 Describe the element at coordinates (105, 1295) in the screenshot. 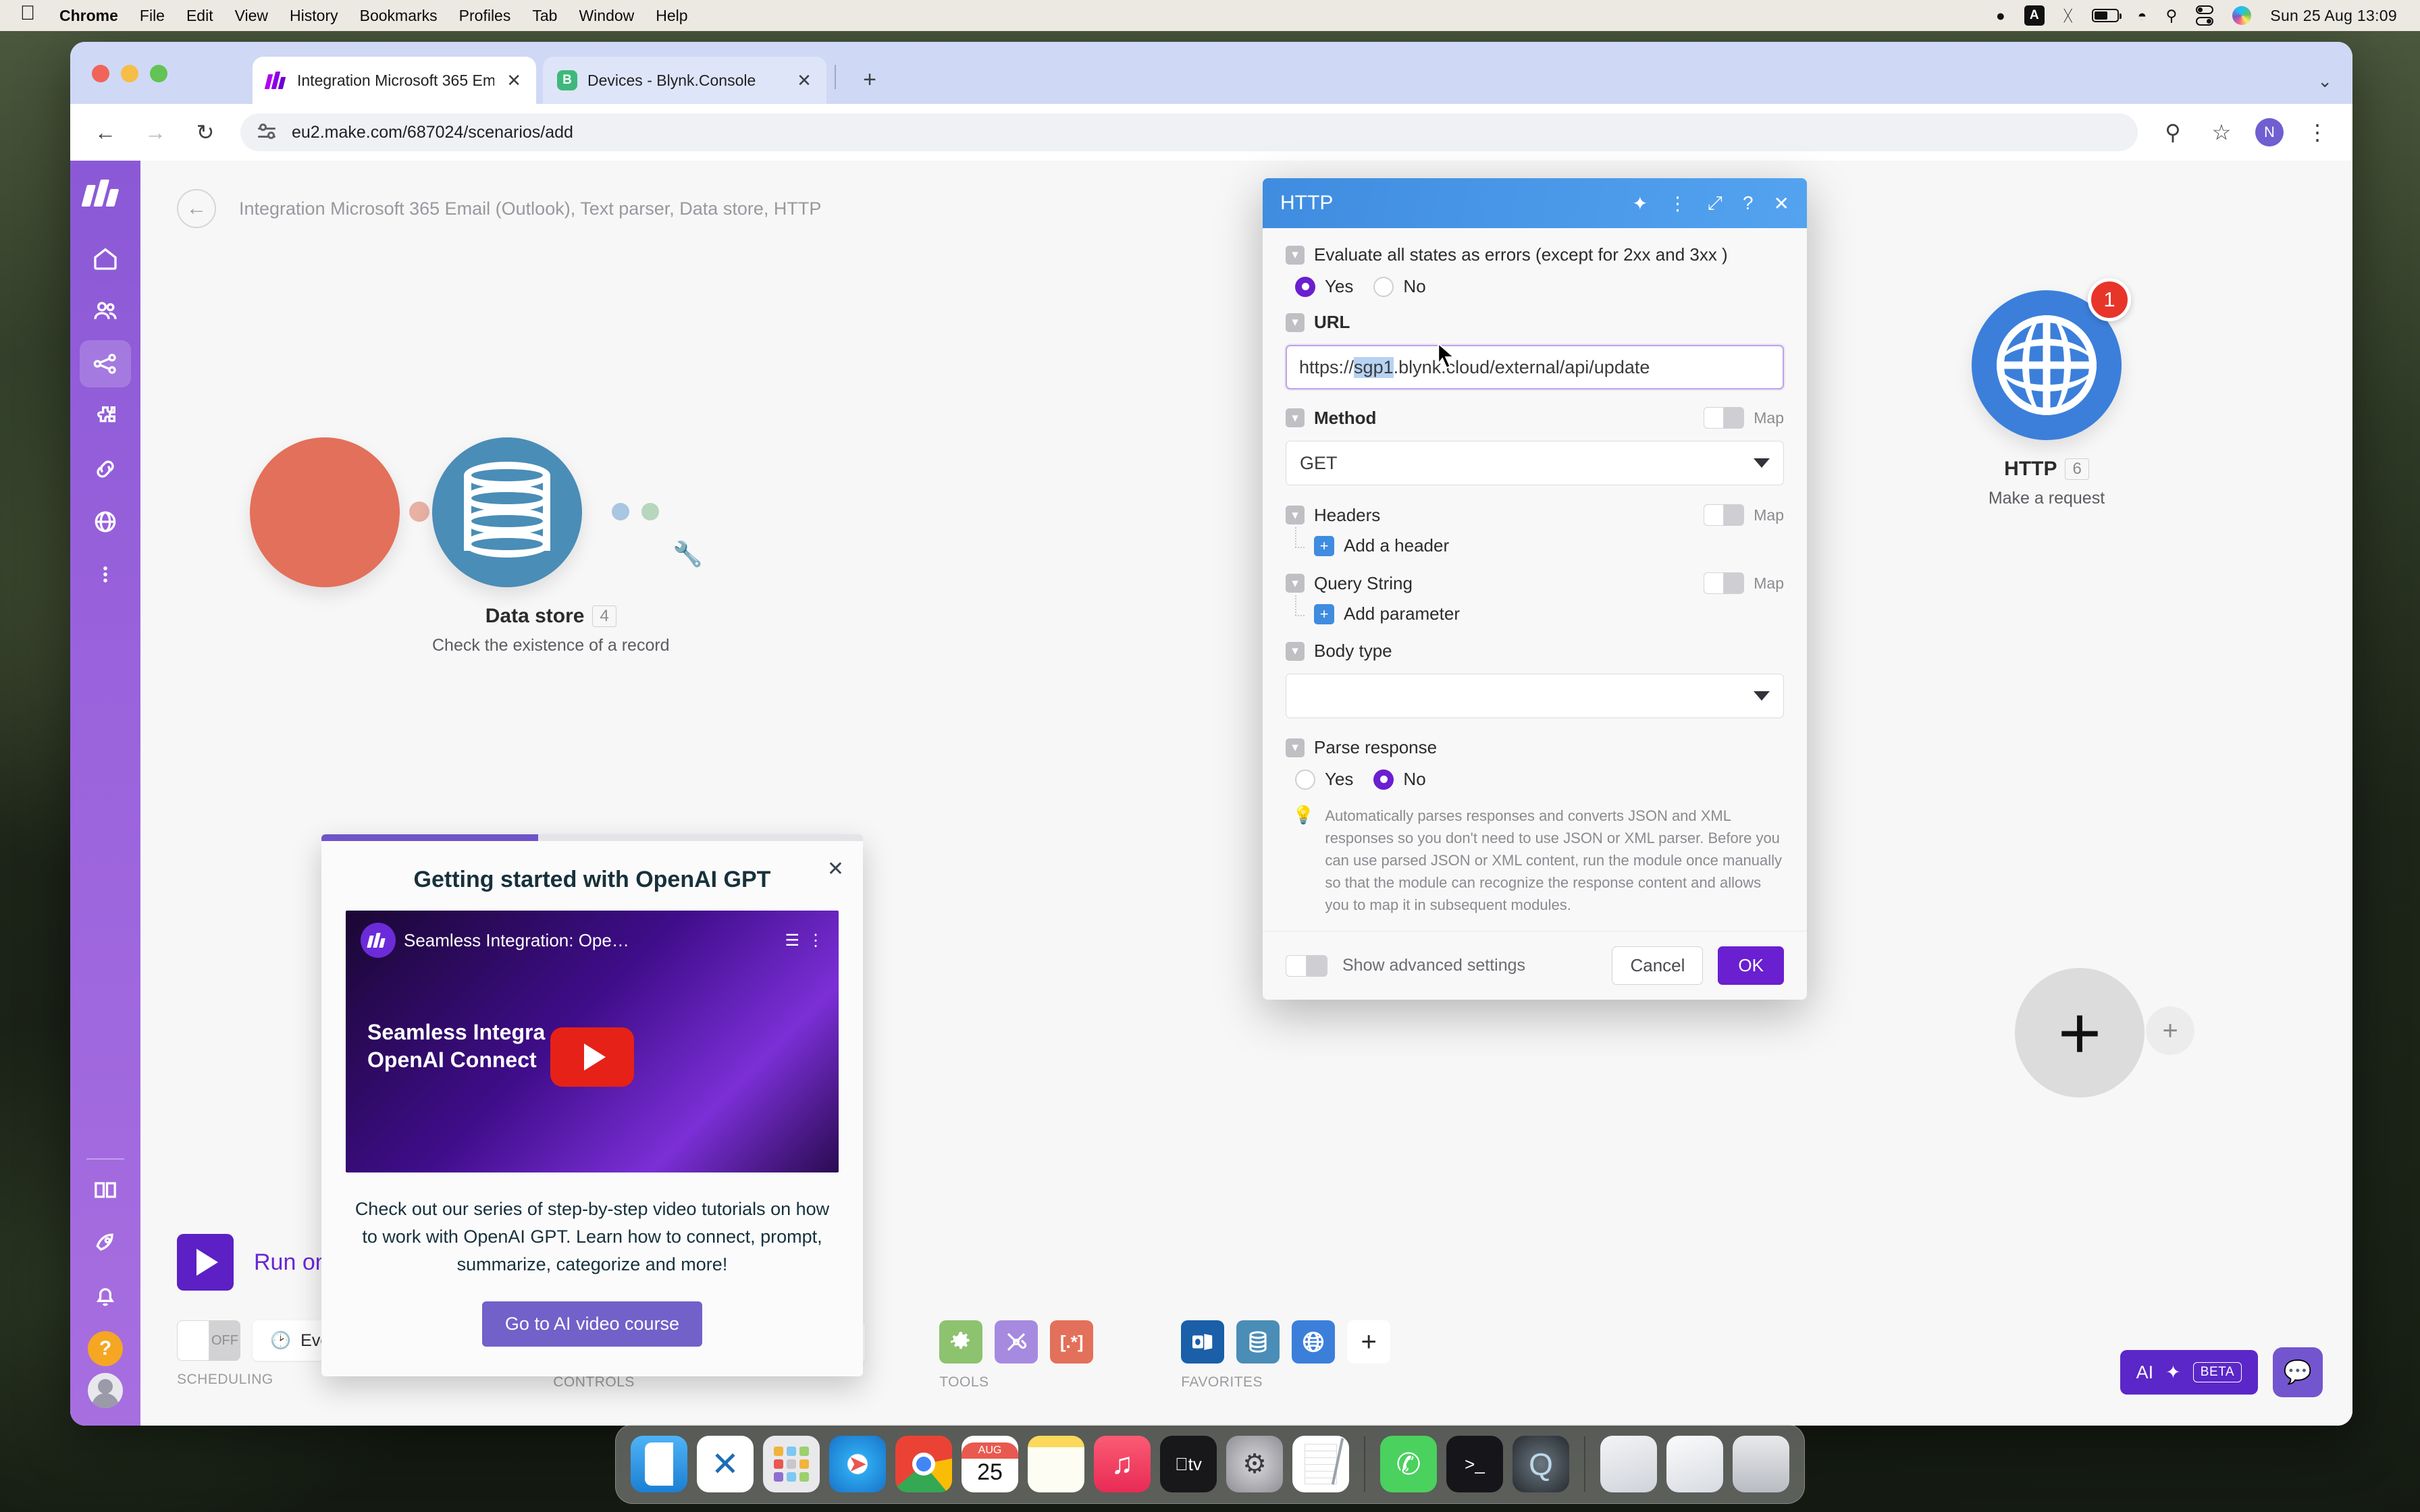

I see `sidebar-item-notifications` at that location.